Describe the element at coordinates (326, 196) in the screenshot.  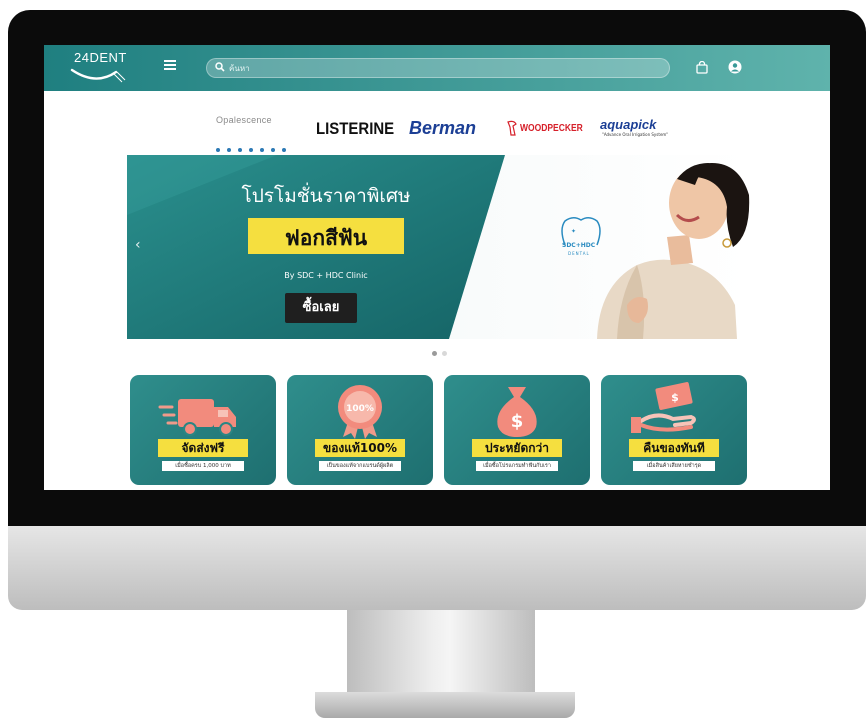
I see `banner-title: โปรโมชั่นราคาพิเศษ` at that location.